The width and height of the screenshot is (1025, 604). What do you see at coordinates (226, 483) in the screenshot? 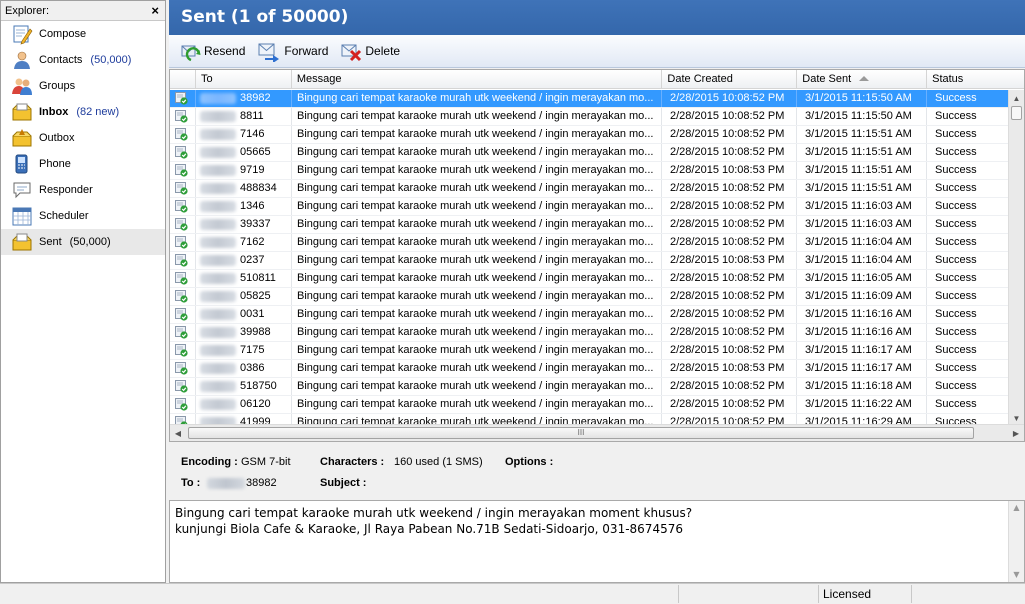
I see `to-value-redacted` at bounding box center [226, 483].